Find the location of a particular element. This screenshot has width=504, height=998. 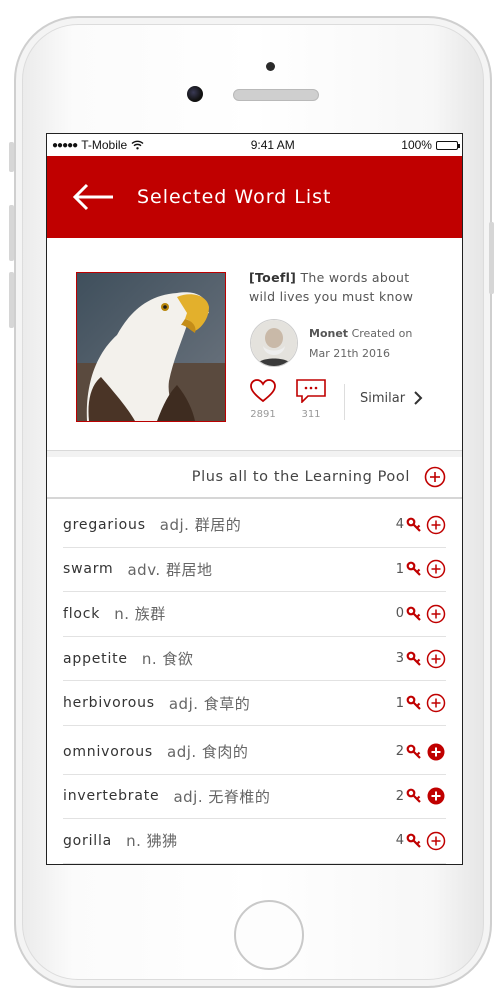

word-row: swarm adv. 群居地 1 is located at coordinates (254, 570).